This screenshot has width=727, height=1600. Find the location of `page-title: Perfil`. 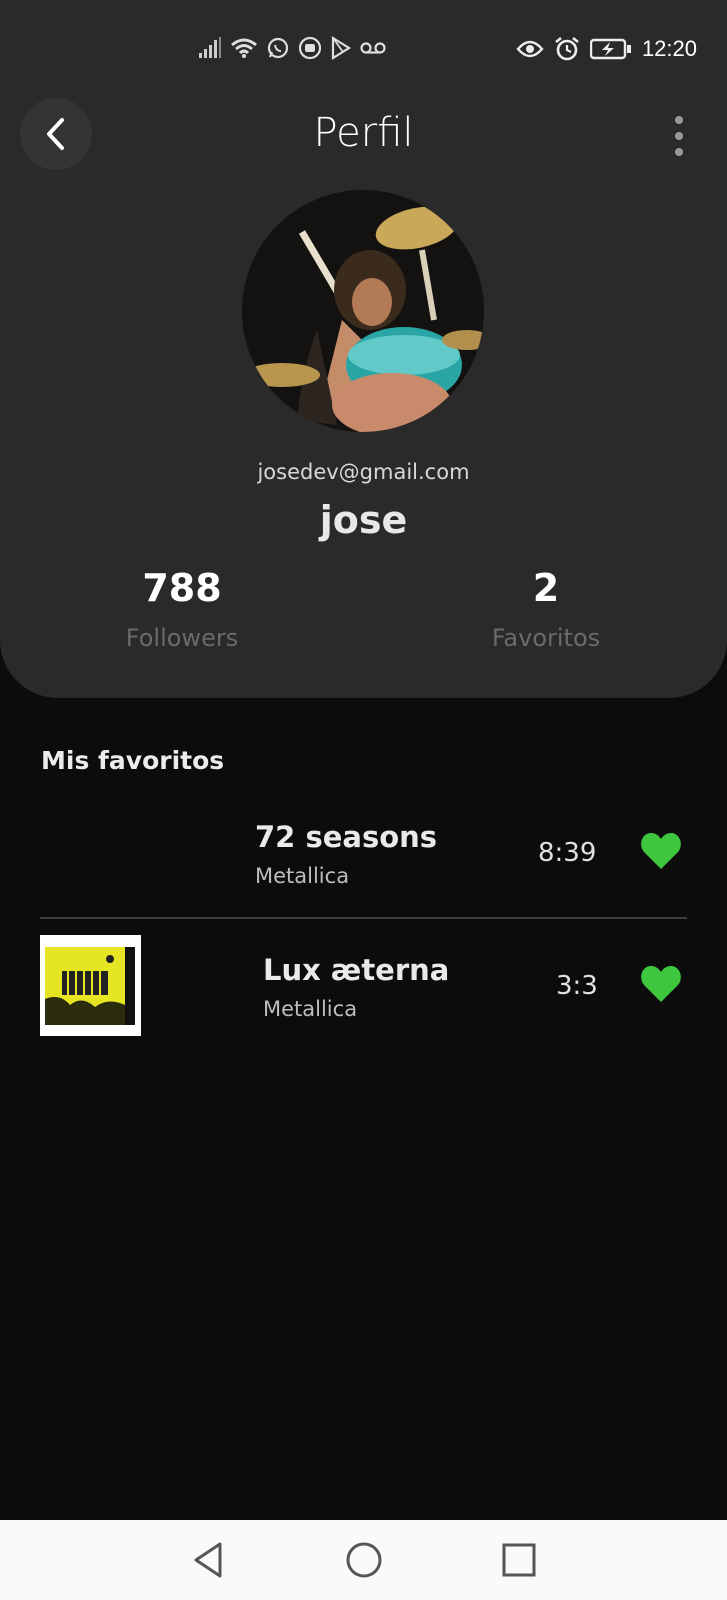

page-title: Perfil is located at coordinates (363, 133).